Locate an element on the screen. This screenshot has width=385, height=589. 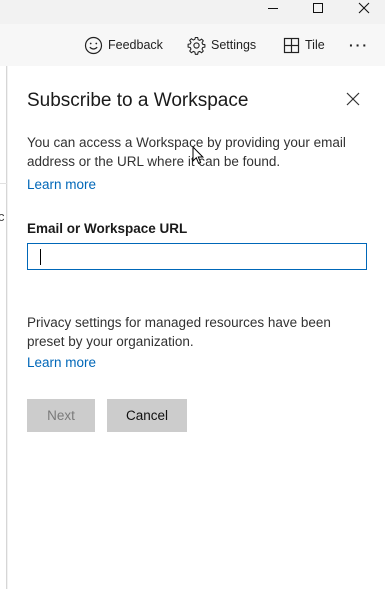
maximize-button is located at coordinates (319, 9).